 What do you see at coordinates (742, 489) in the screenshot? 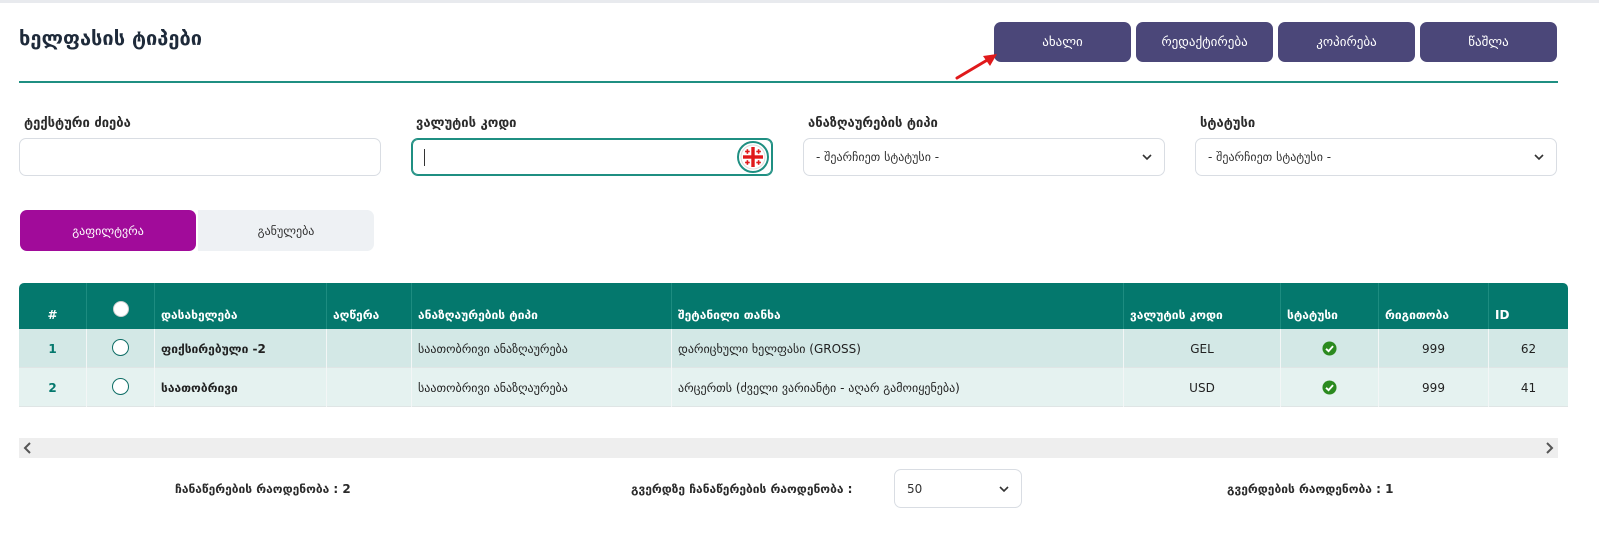
I see `per-page-label: გვერდზე ჩანაწერების რაოდენობა :` at bounding box center [742, 489].